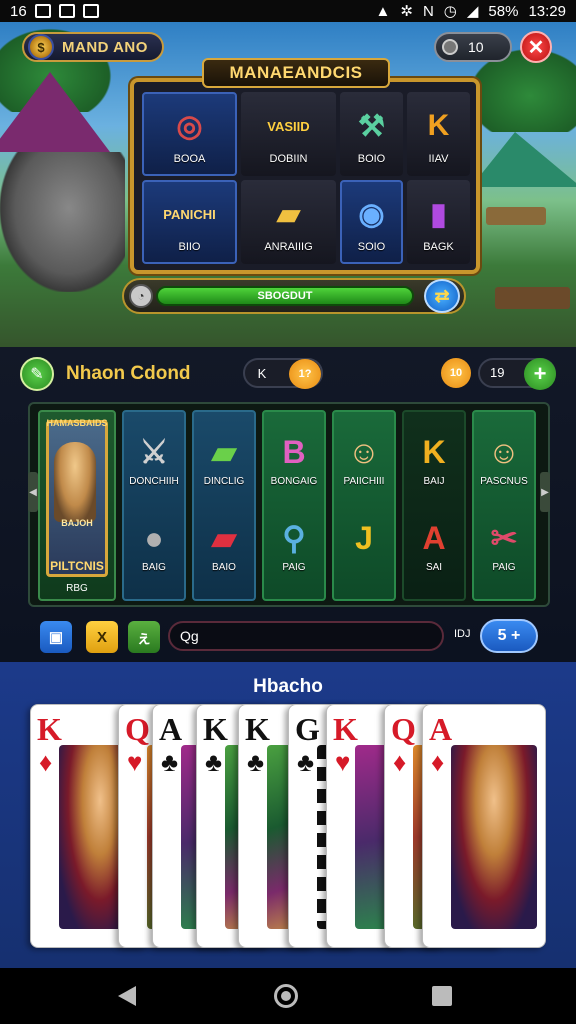 The height and width of the screenshot is (1024, 576). What do you see at coordinates (224, 544) in the screenshot?
I see `reel-symbol: ▰ BAIO` at bounding box center [224, 544].